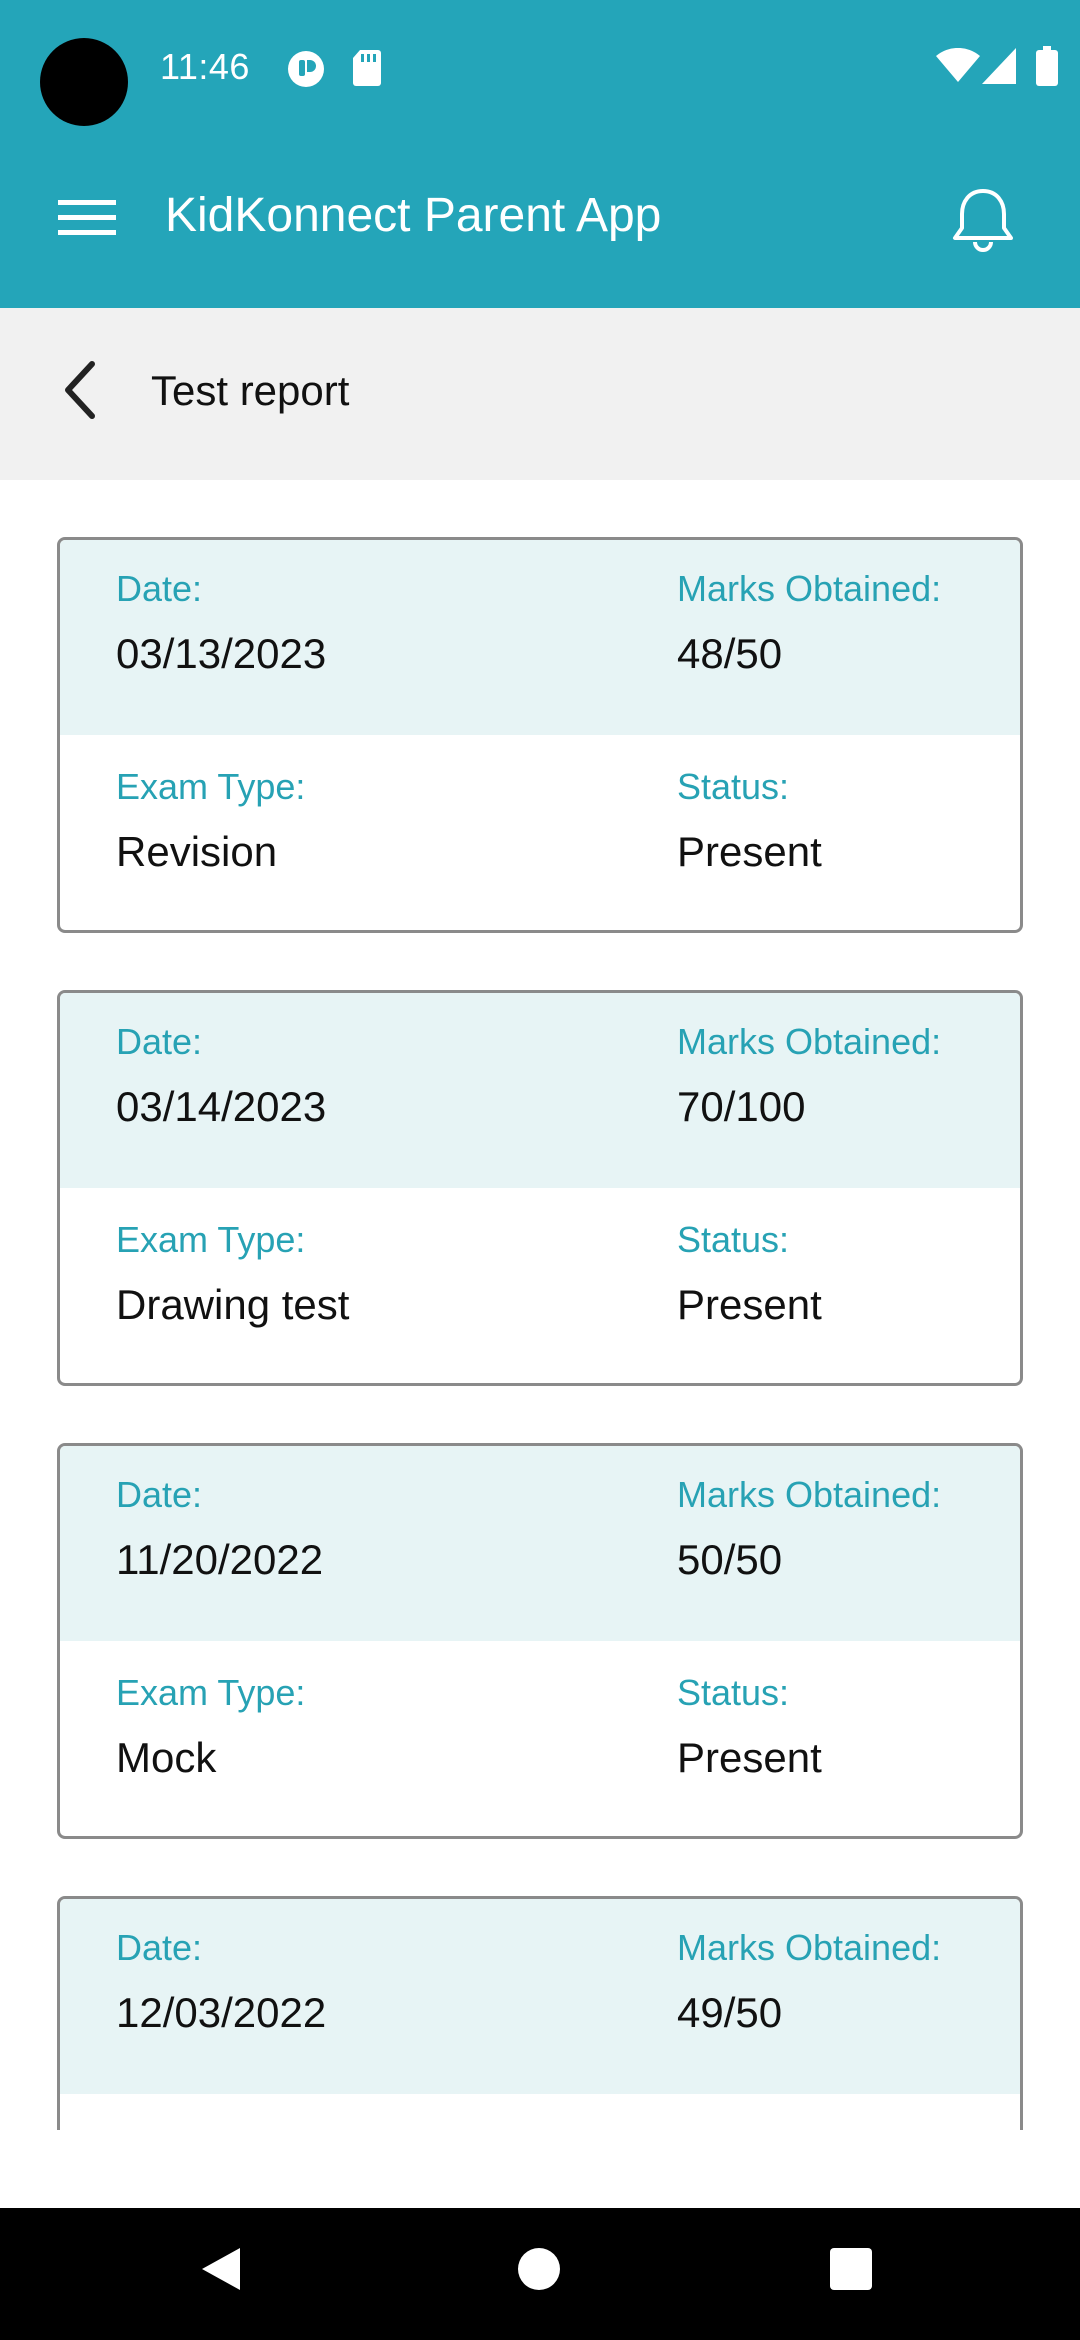  Describe the element at coordinates (809, 1529) in the screenshot. I see `marks-field: Marks Obtained: 50/50` at that location.